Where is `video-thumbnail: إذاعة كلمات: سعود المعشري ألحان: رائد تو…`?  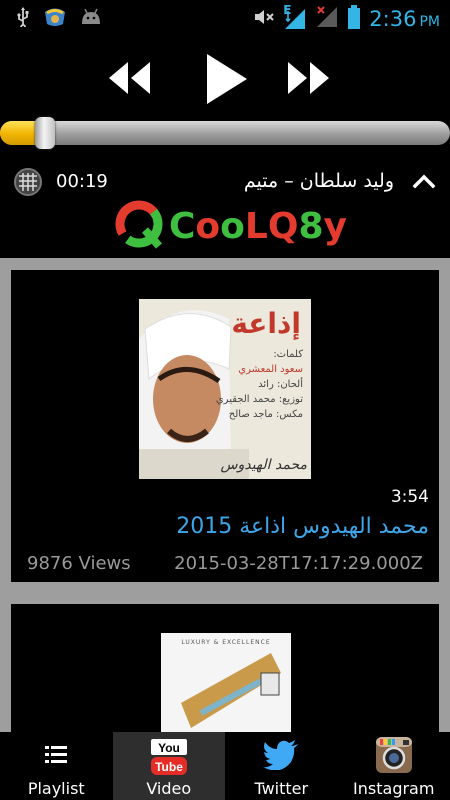
video-thumbnail: إذاعة كلمات: سعود المعشري ألحان: رائد تو… is located at coordinates (225, 389).